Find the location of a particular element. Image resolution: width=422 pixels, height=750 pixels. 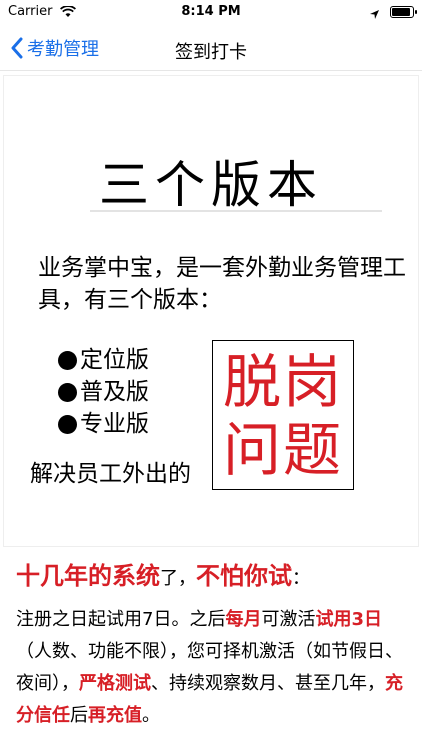

intro-text: 业务掌中宝，是一套外勤业务管理工具，有三个版本： is located at coordinates (222, 284).